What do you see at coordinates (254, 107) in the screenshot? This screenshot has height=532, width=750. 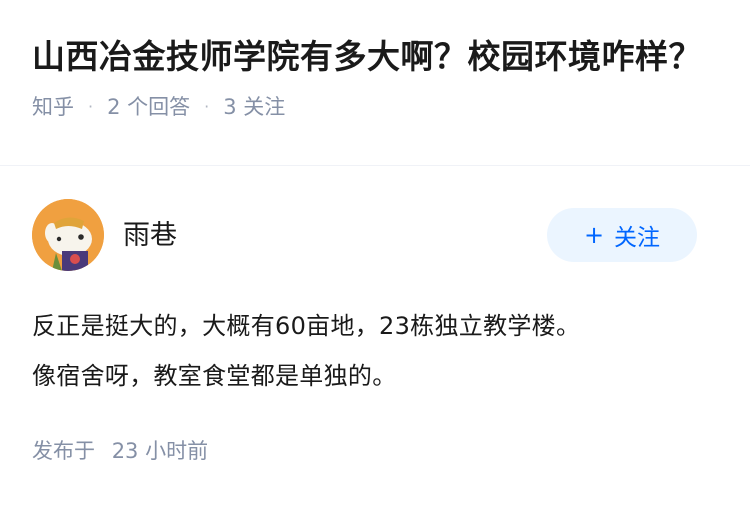 I see `follower-count: 3 关注` at bounding box center [254, 107].